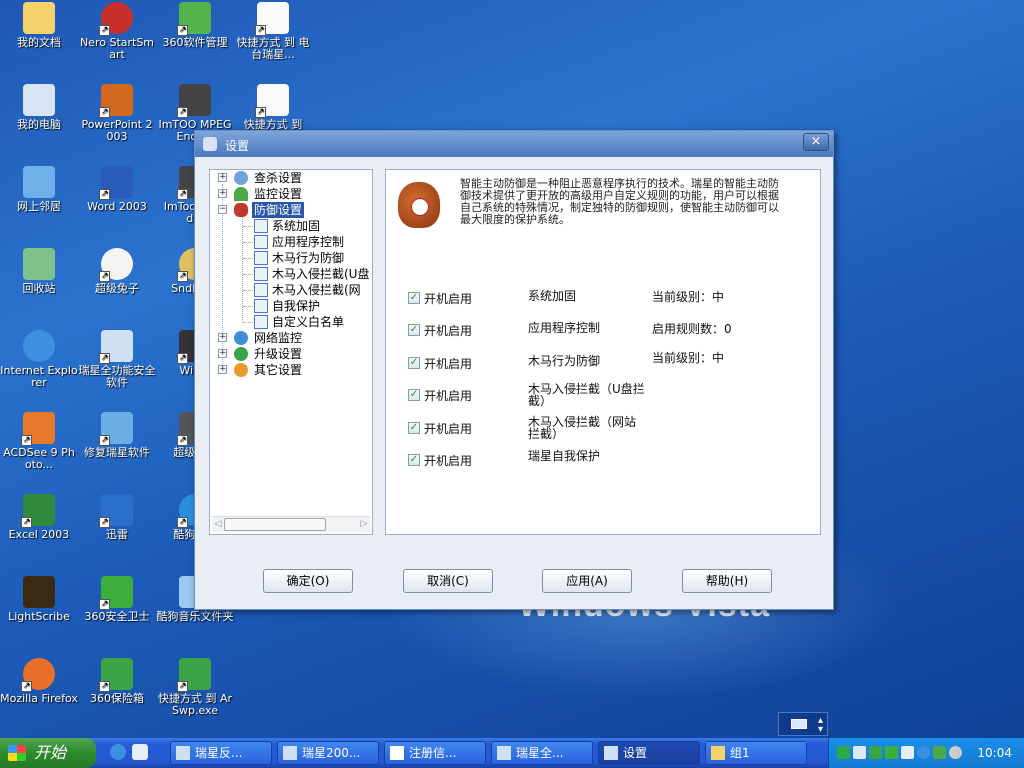  What do you see at coordinates (278, 354) in the screenshot?
I see `tree-item-label: 升级设置` at bounding box center [278, 354].